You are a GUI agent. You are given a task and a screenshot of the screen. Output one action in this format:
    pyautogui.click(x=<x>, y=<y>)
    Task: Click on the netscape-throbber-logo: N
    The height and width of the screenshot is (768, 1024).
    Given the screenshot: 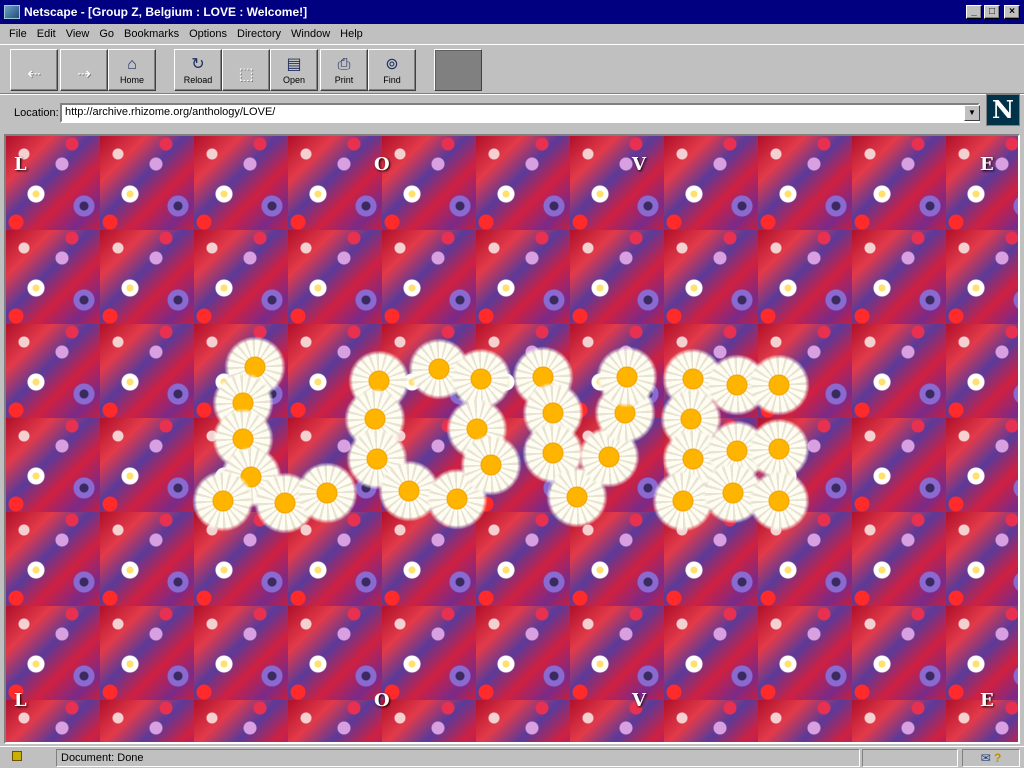 What is the action you would take?
    pyautogui.click(x=1003, y=110)
    